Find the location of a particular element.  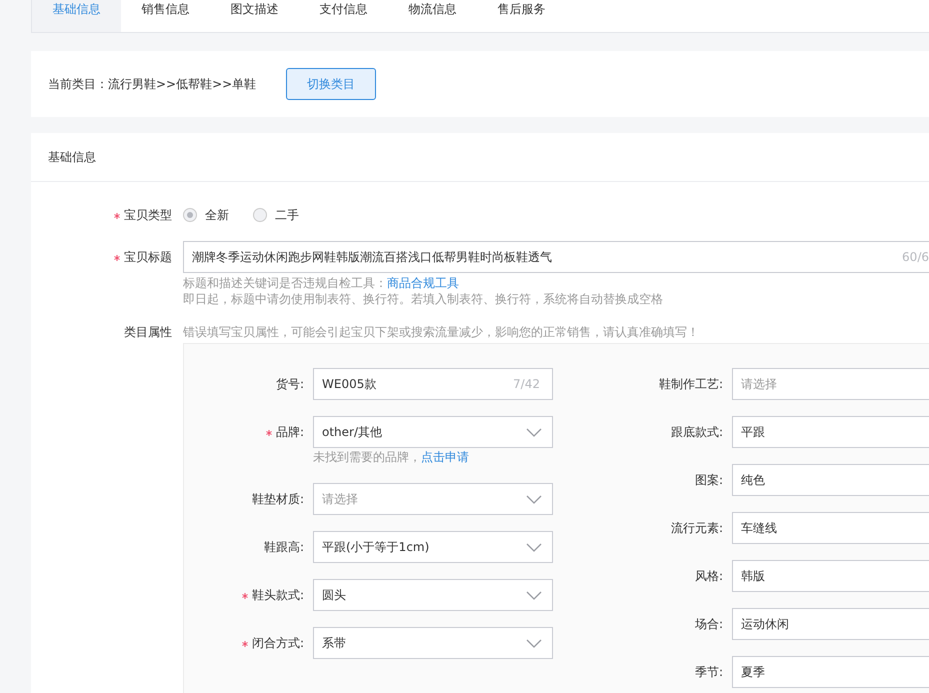

title-input-field: 潮牌冬季运动休闲跑步网鞋韩版潮流百搭浅口低帮男鞋时尚板鞋透气 60/6 is located at coordinates (556, 257).